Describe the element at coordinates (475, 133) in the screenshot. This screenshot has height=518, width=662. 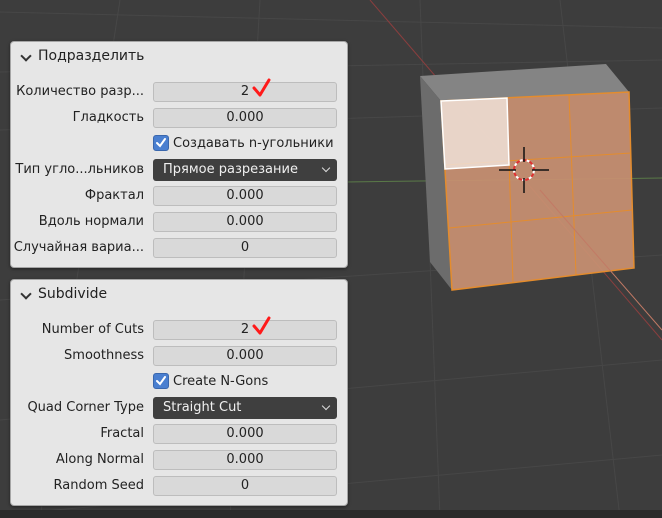
I see `active-face-highlight` at that location.